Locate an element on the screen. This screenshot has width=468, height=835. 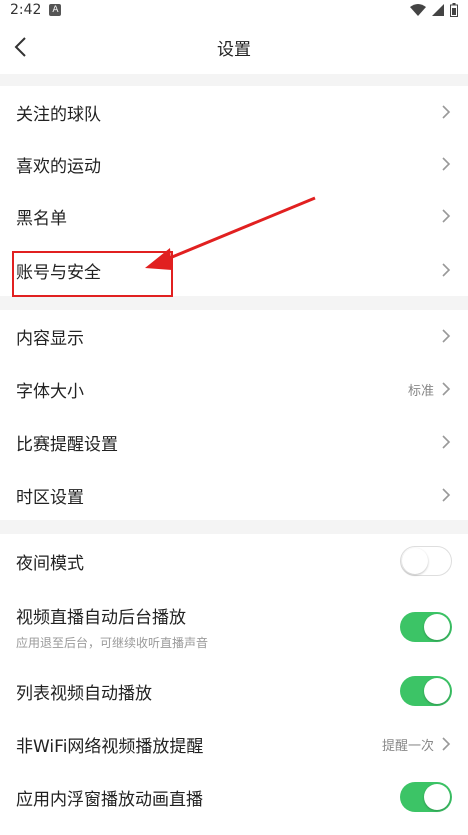
settings-item-value: 提醒一次 is located at coordinates (407, 746).